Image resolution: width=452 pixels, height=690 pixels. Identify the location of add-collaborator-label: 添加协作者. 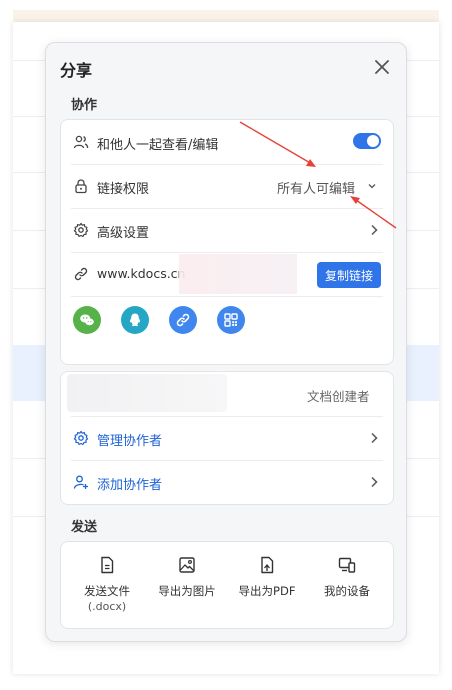
(130, 485).